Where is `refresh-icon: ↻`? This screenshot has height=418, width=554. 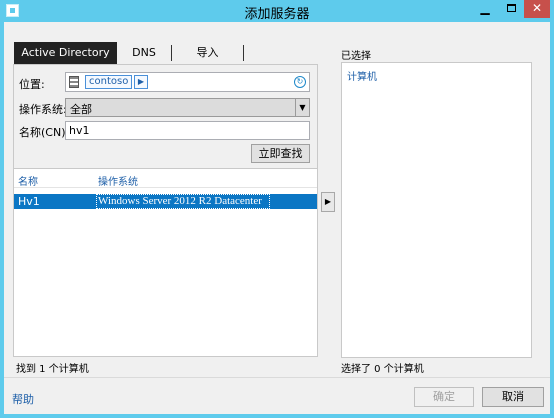
refresh-icon: ↻ is located at coordinates (300, 82).